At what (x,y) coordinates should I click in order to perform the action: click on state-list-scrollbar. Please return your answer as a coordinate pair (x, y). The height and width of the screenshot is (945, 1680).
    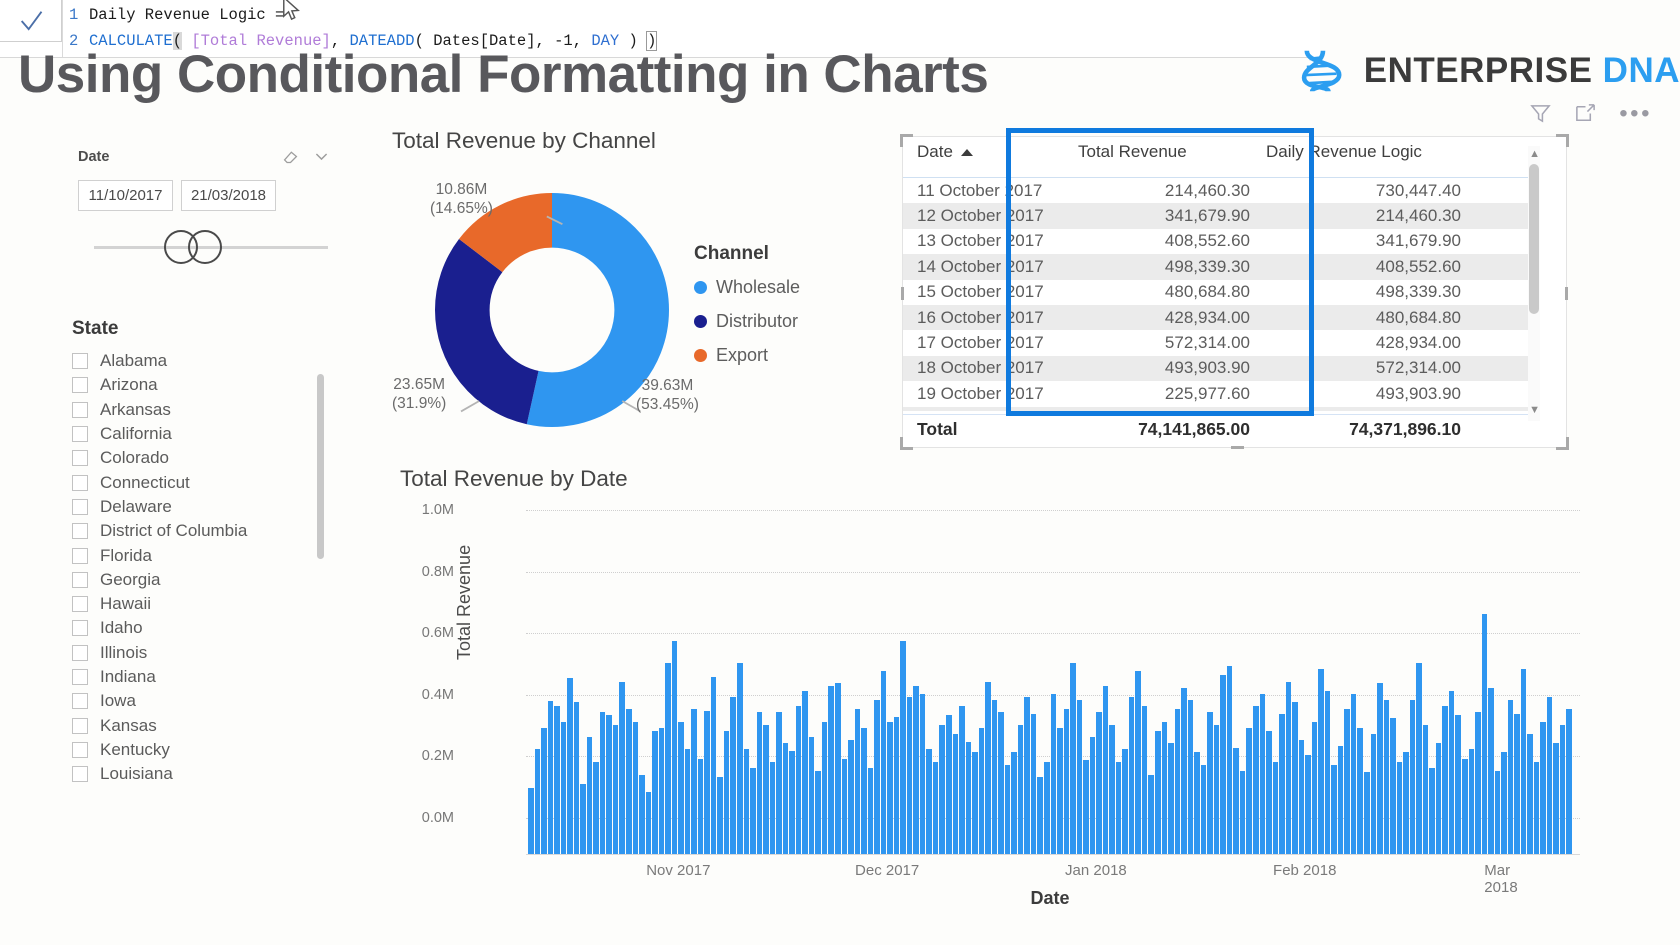
    Looking at the image, I should click on (320, 466).